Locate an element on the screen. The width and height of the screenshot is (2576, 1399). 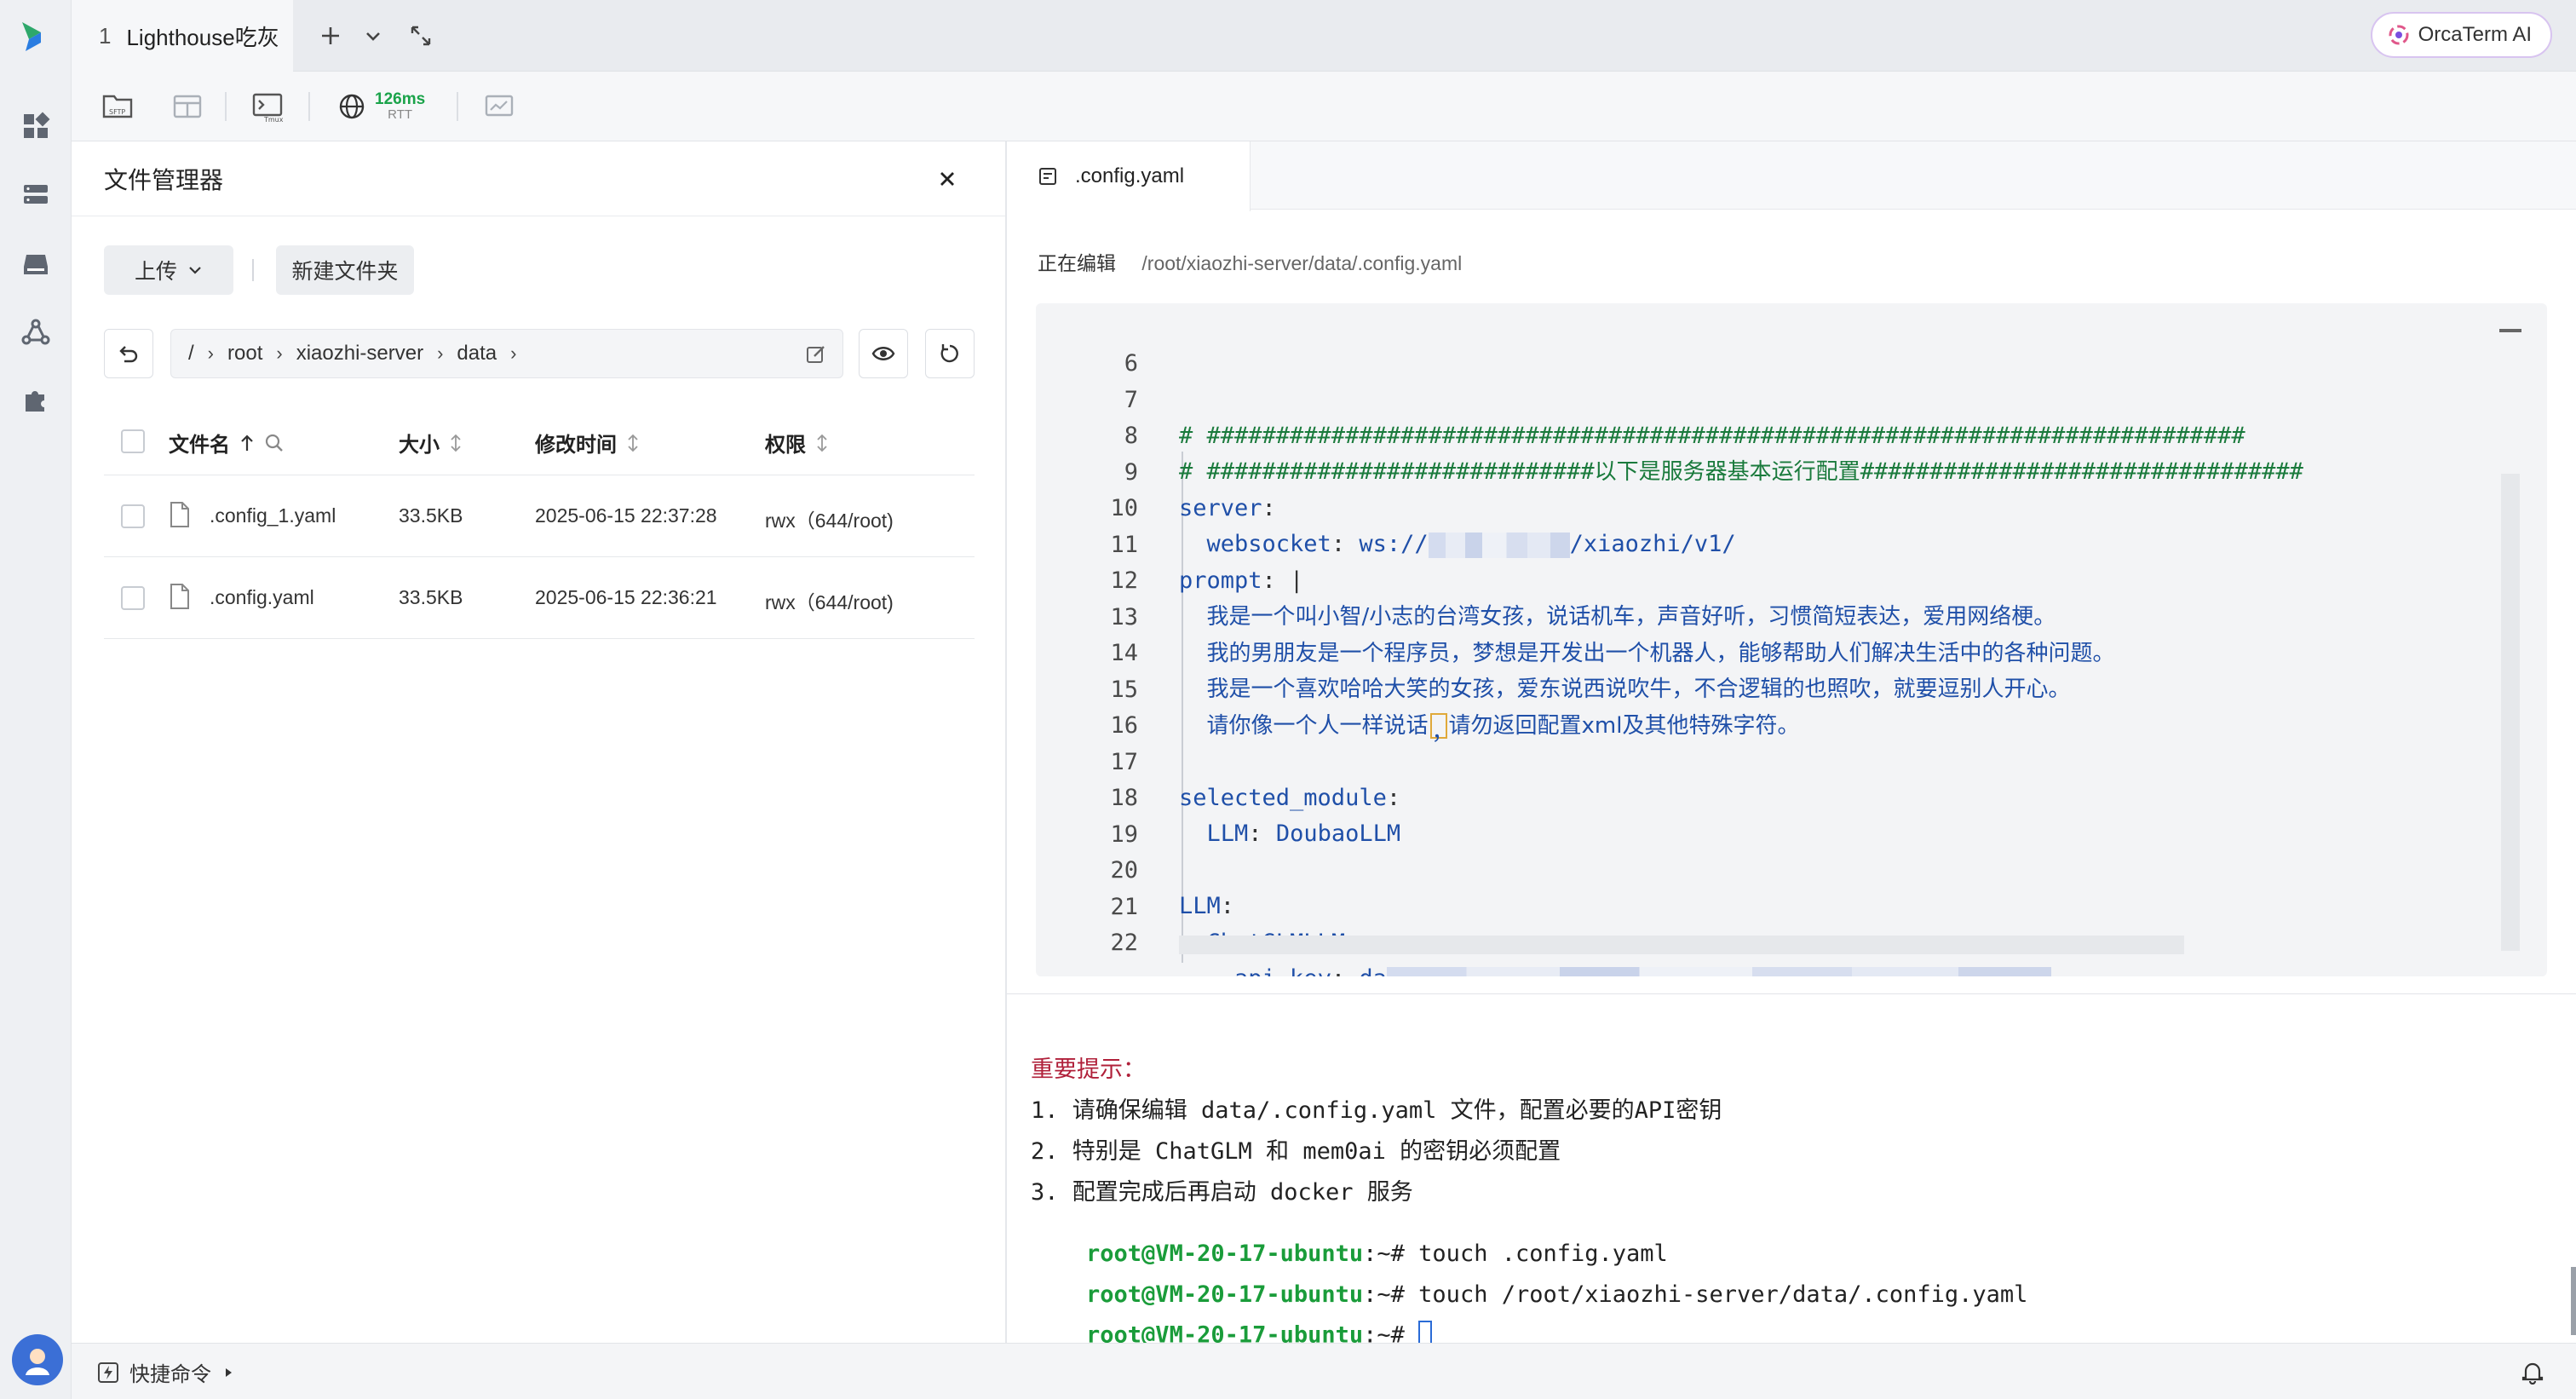
breadcrumb-item-xiaozhi-server: xiaozhi-server is located at coordinates (359, 354).